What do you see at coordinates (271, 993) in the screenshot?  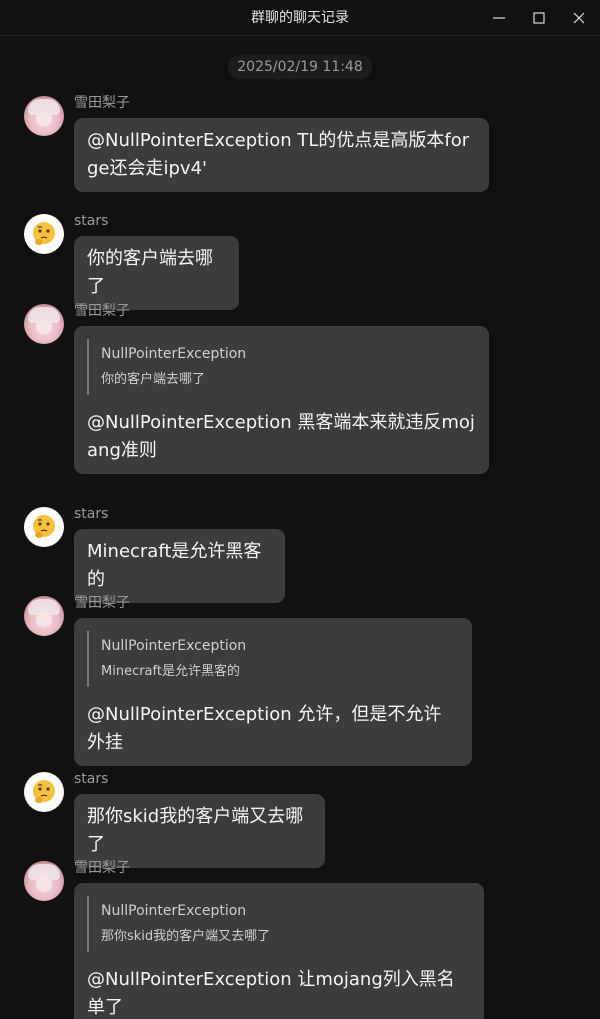 I see `message-text: @NullPointerException 让mojang列入黑名单了` at bounding box center [271, 993].